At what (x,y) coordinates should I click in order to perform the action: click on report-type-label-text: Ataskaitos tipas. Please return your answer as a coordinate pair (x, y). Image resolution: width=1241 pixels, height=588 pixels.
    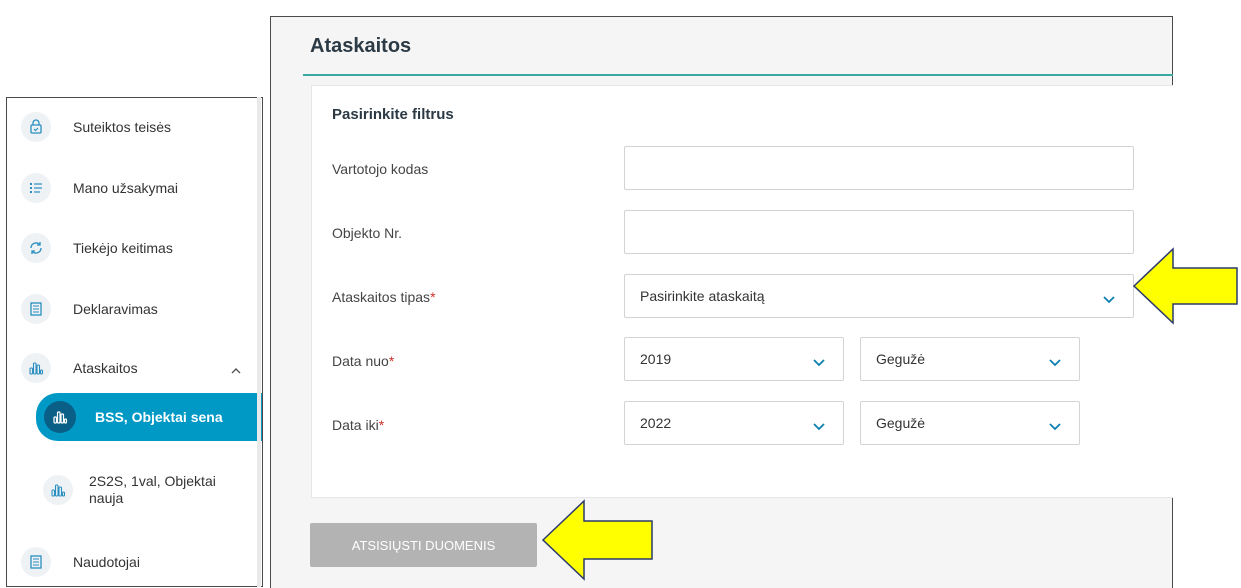
    Looking at the image, I should click on (381, 297).